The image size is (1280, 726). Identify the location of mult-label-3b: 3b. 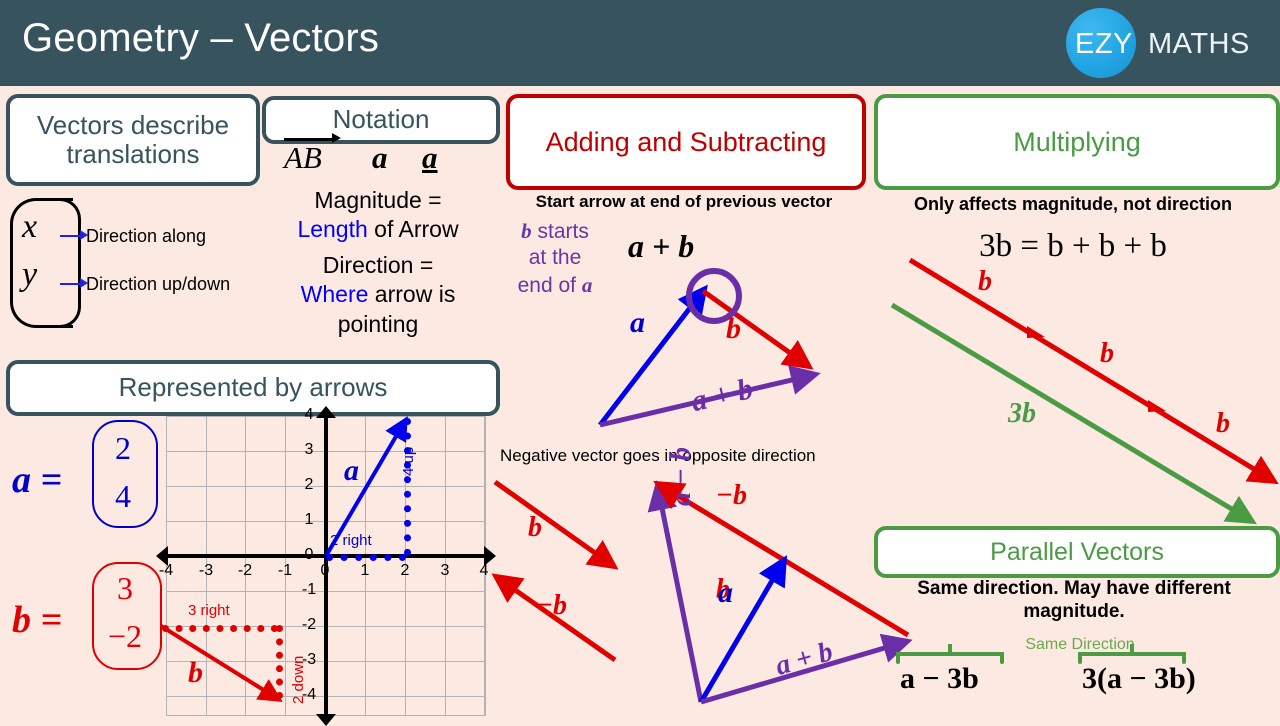
(1022, 413).